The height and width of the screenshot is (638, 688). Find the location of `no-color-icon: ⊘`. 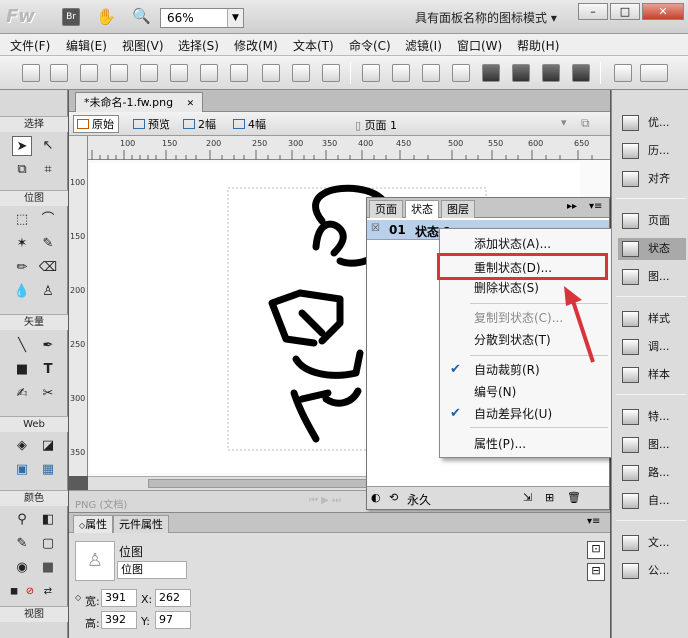

no-color-icon: ⊘ is located at coordinates (30, 592).